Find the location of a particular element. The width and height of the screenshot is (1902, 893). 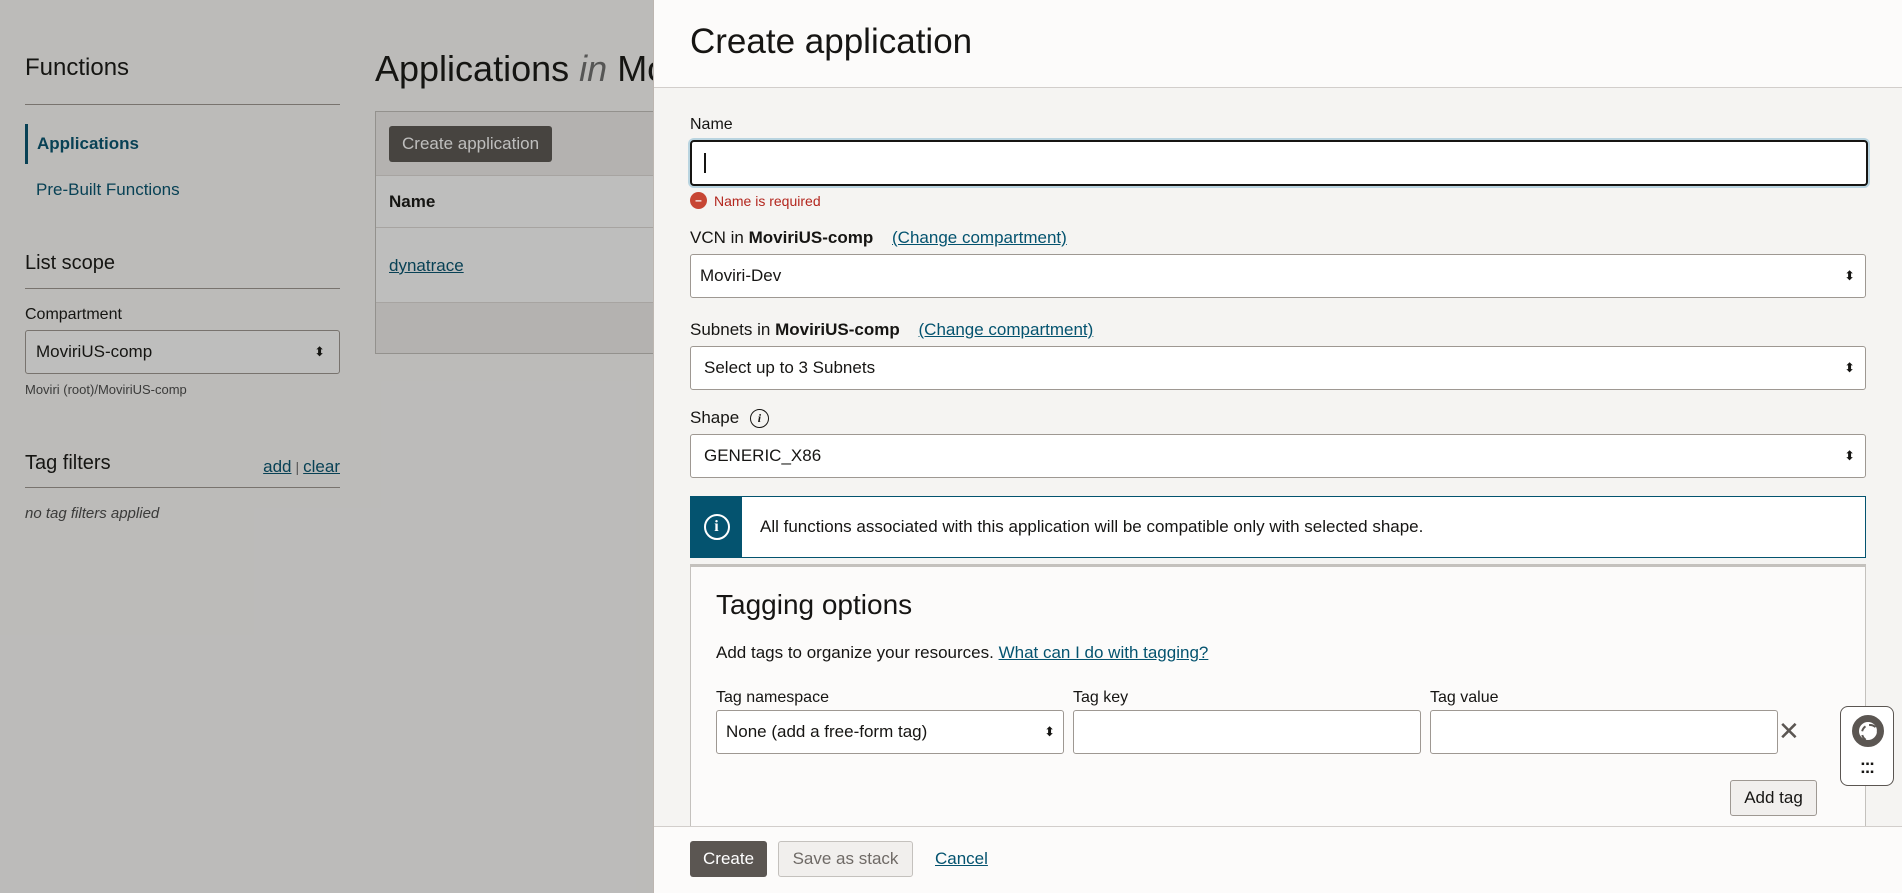

tag-namespace-label: Tag namespace is located at coordinates (772, 697).